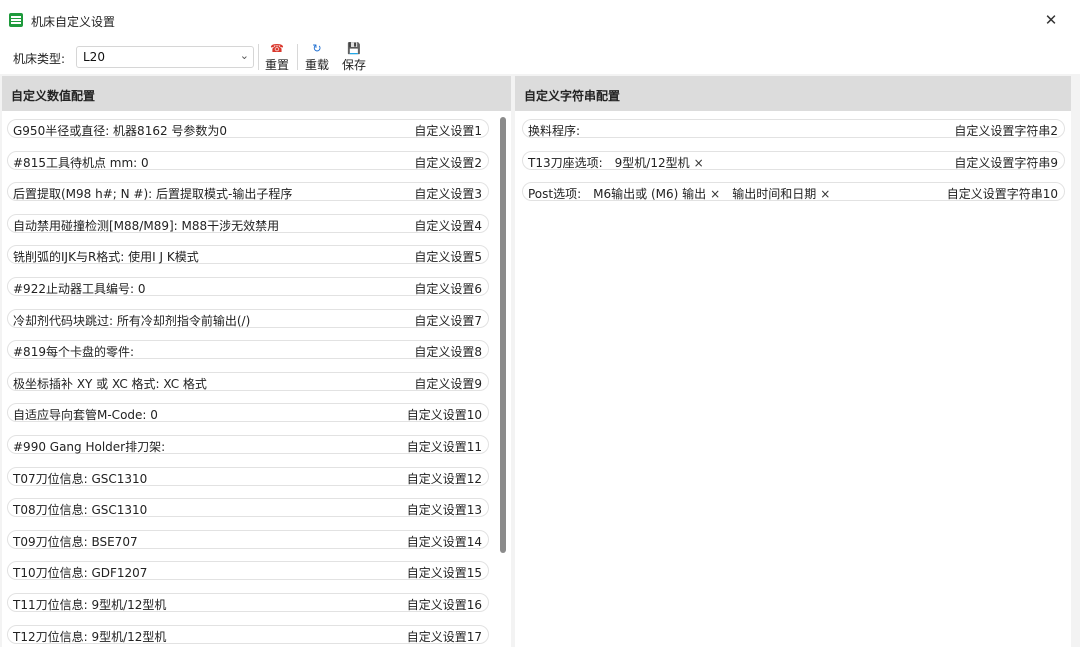 This screenshot has height=647, width=1080. What do you see at coordinates (80, 510) in the screenshot?
I see `row-value-text: T08刀位信息: GSC1310` at bounding box center [80, 510].